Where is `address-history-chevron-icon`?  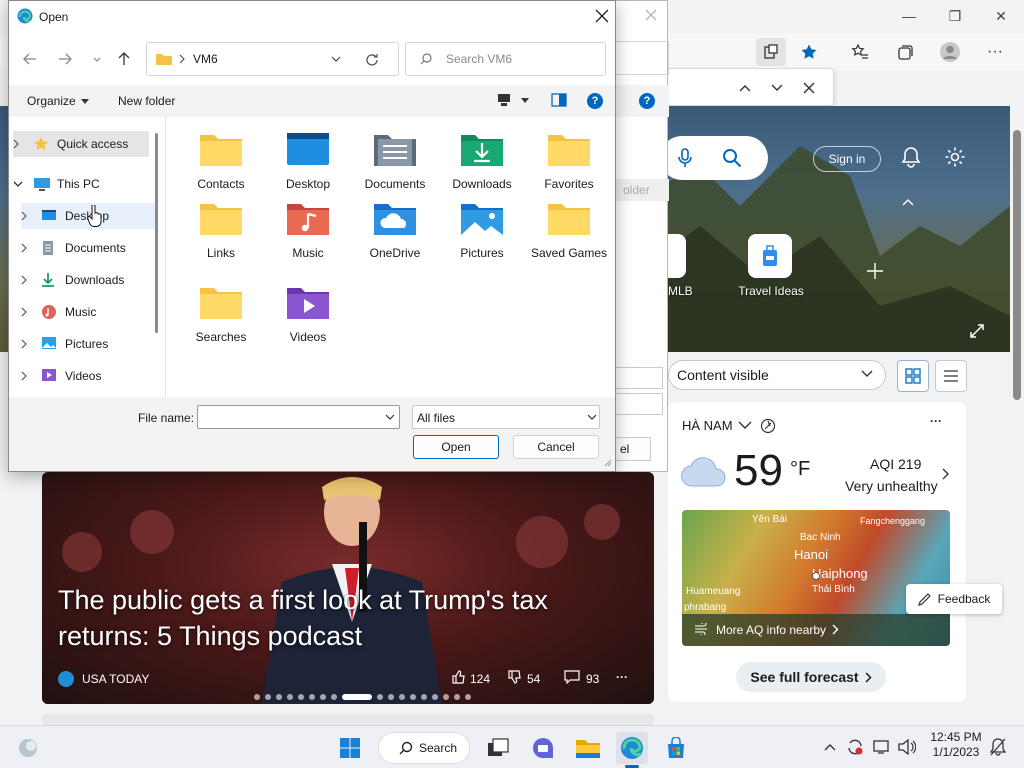
address-history-chevron-icon is located at coordinates (336, 59).